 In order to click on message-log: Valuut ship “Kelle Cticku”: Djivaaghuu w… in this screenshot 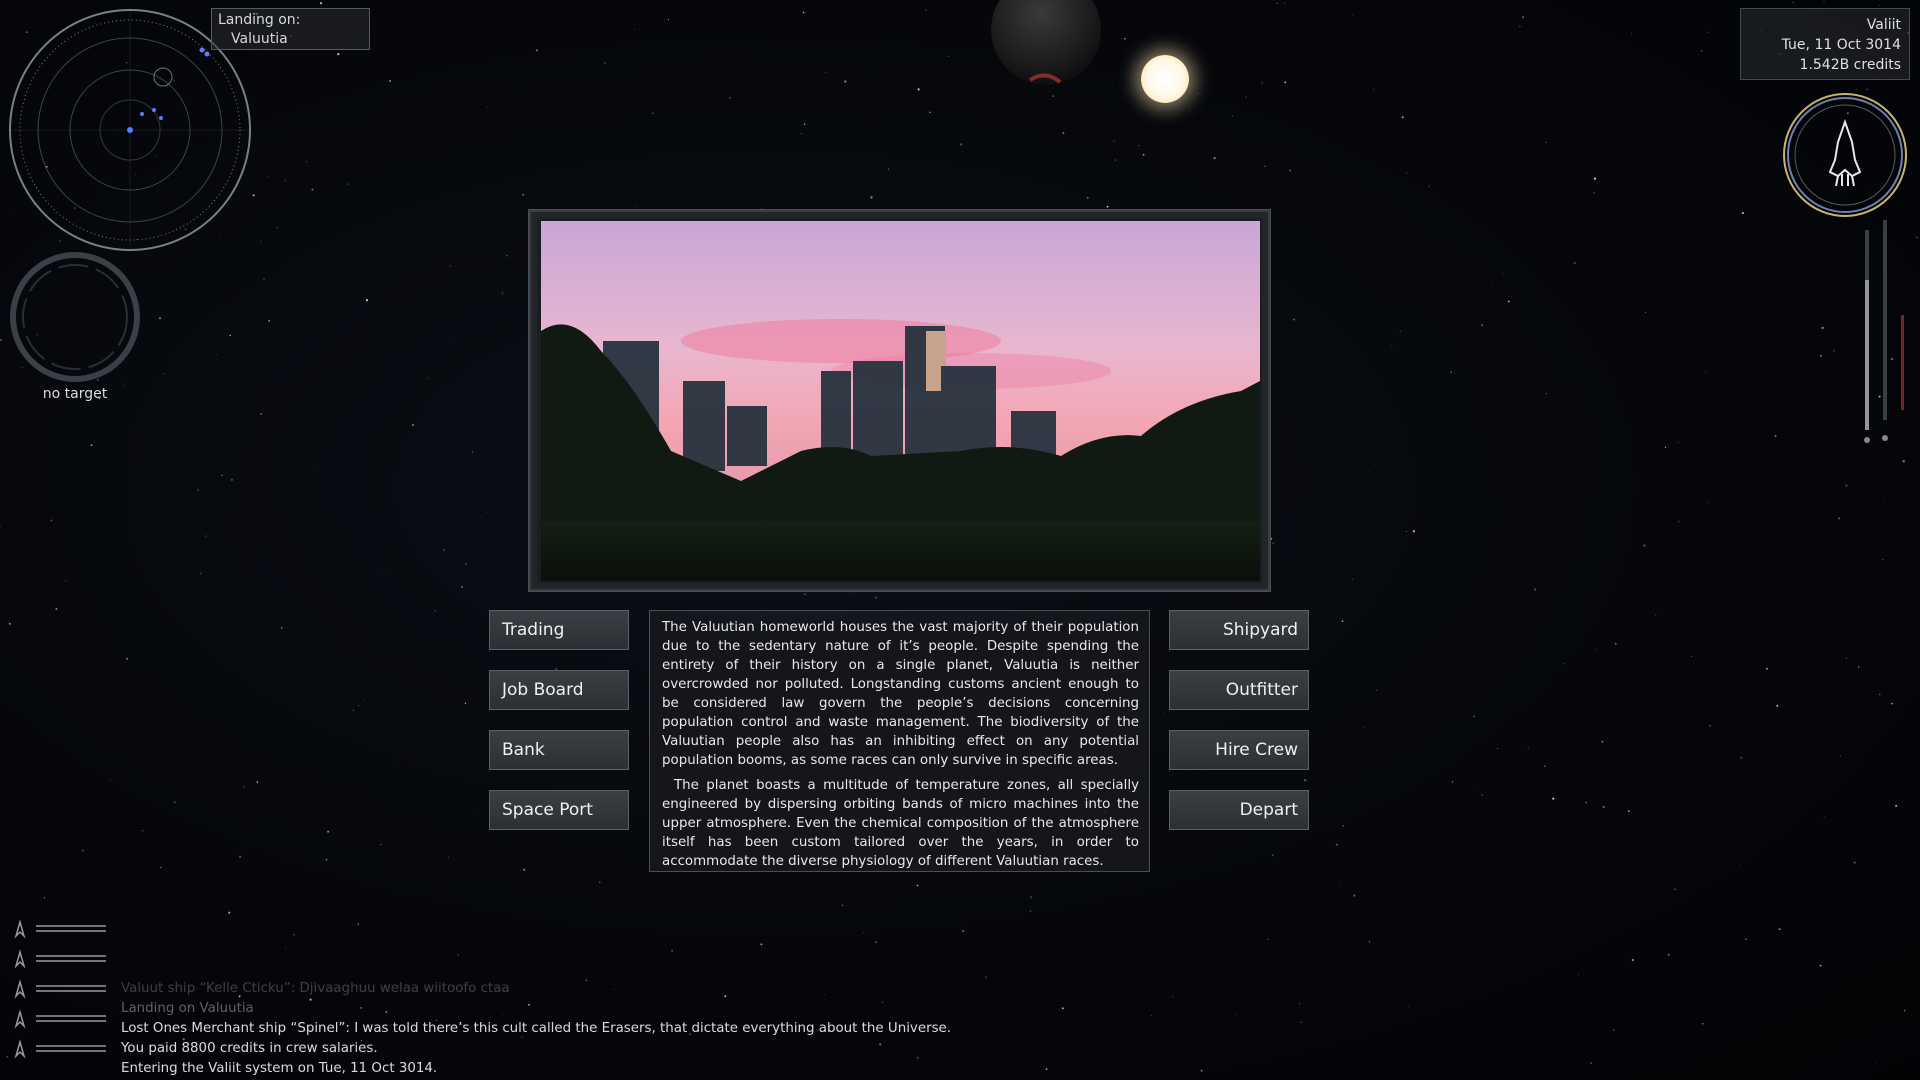, I will do `click(571, 1029)`.